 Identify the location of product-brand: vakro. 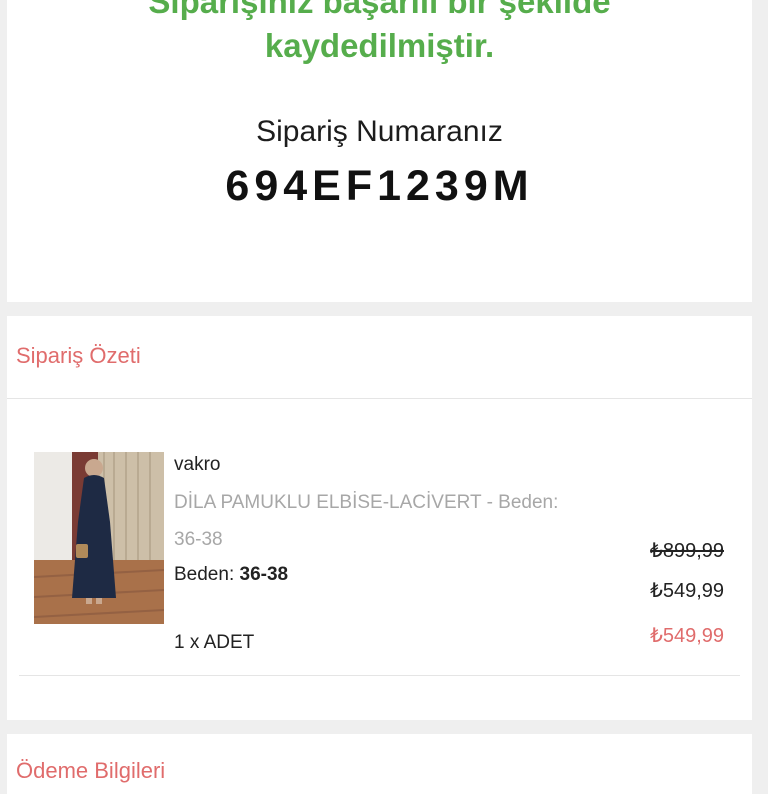
(197, 464).